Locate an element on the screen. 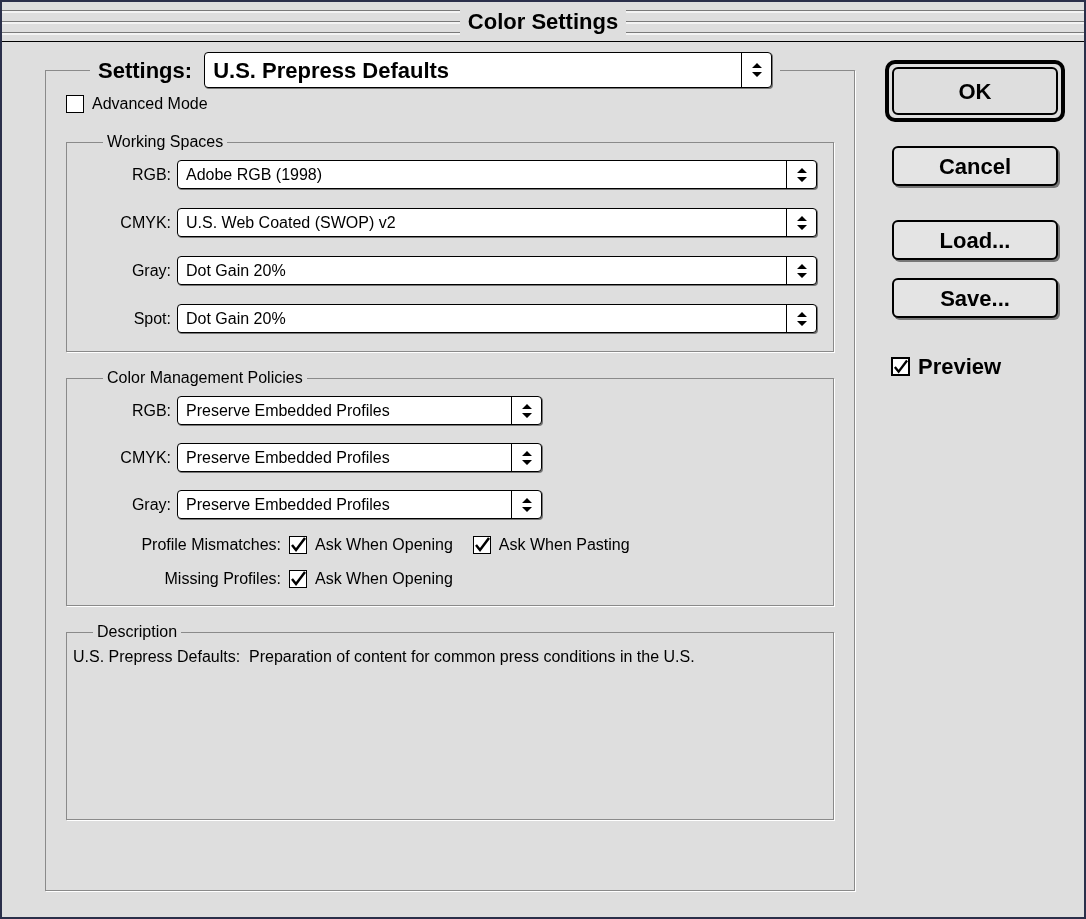 The height and width of the screenshot is (919, 1086). checkbox-label: Ask When Pasting is located at coordinates (564, 545).